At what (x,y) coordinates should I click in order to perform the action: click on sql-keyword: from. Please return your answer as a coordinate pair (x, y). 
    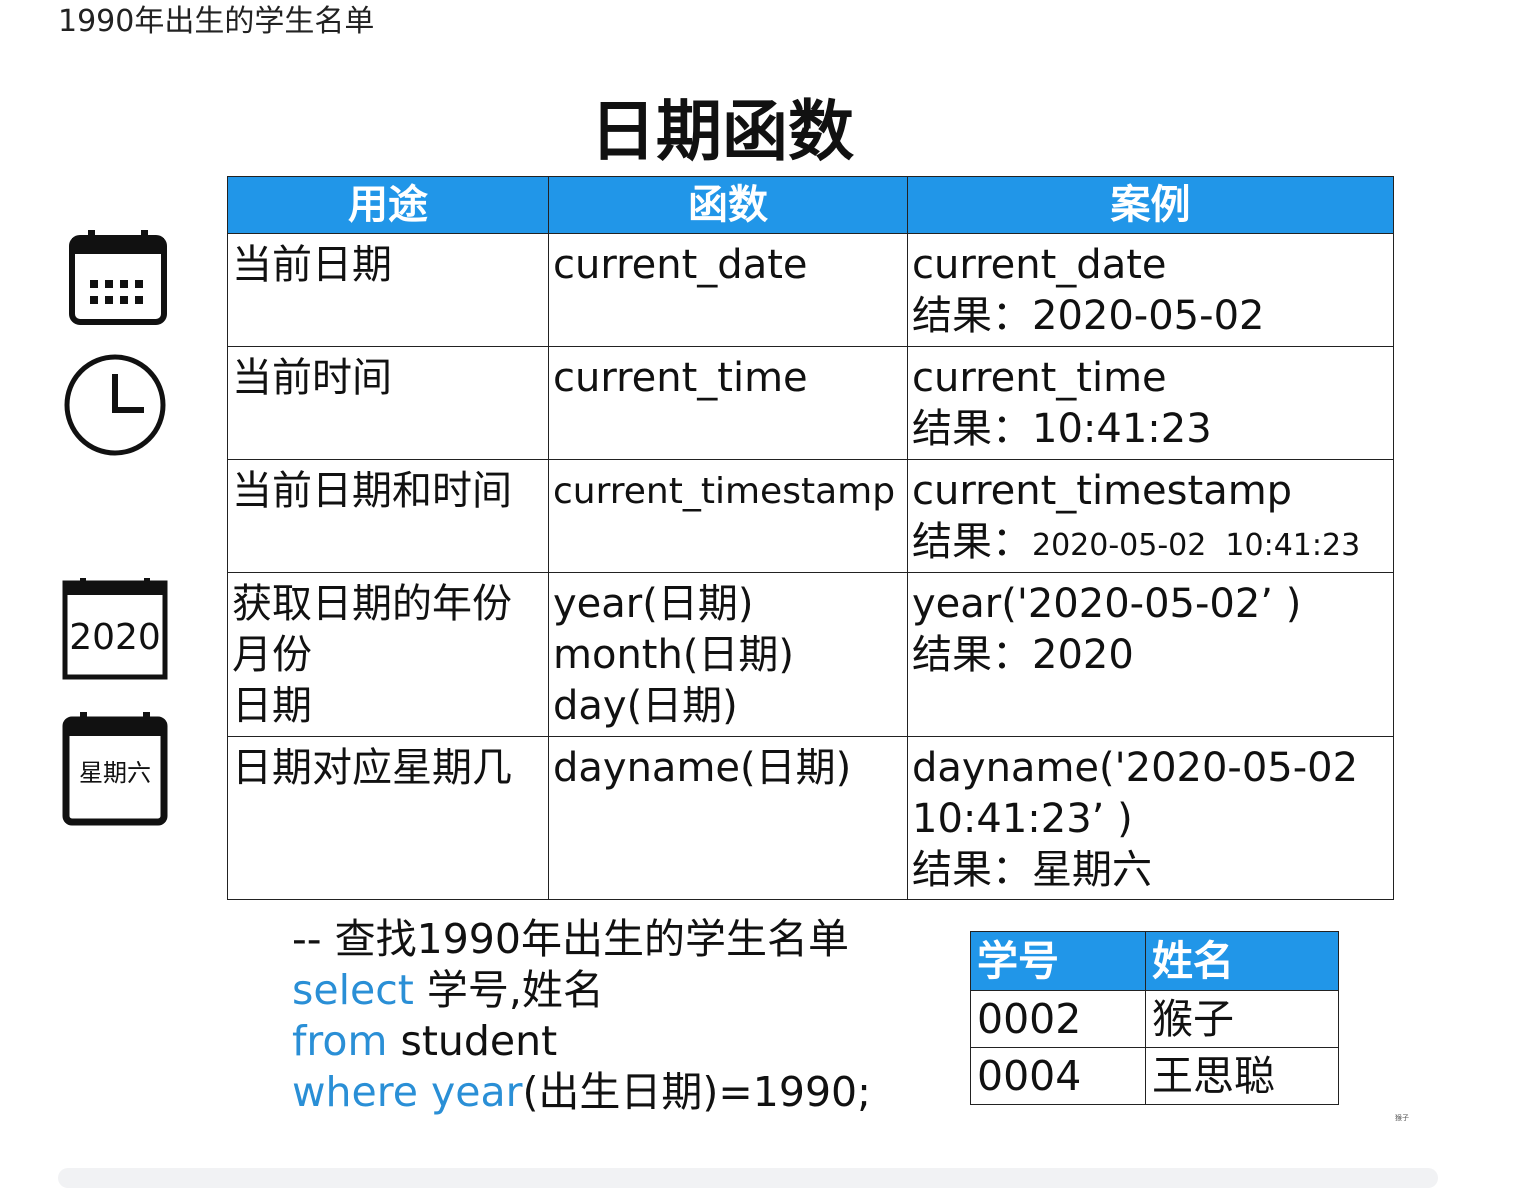
    Looking at the image, I should click on (340, 1041).